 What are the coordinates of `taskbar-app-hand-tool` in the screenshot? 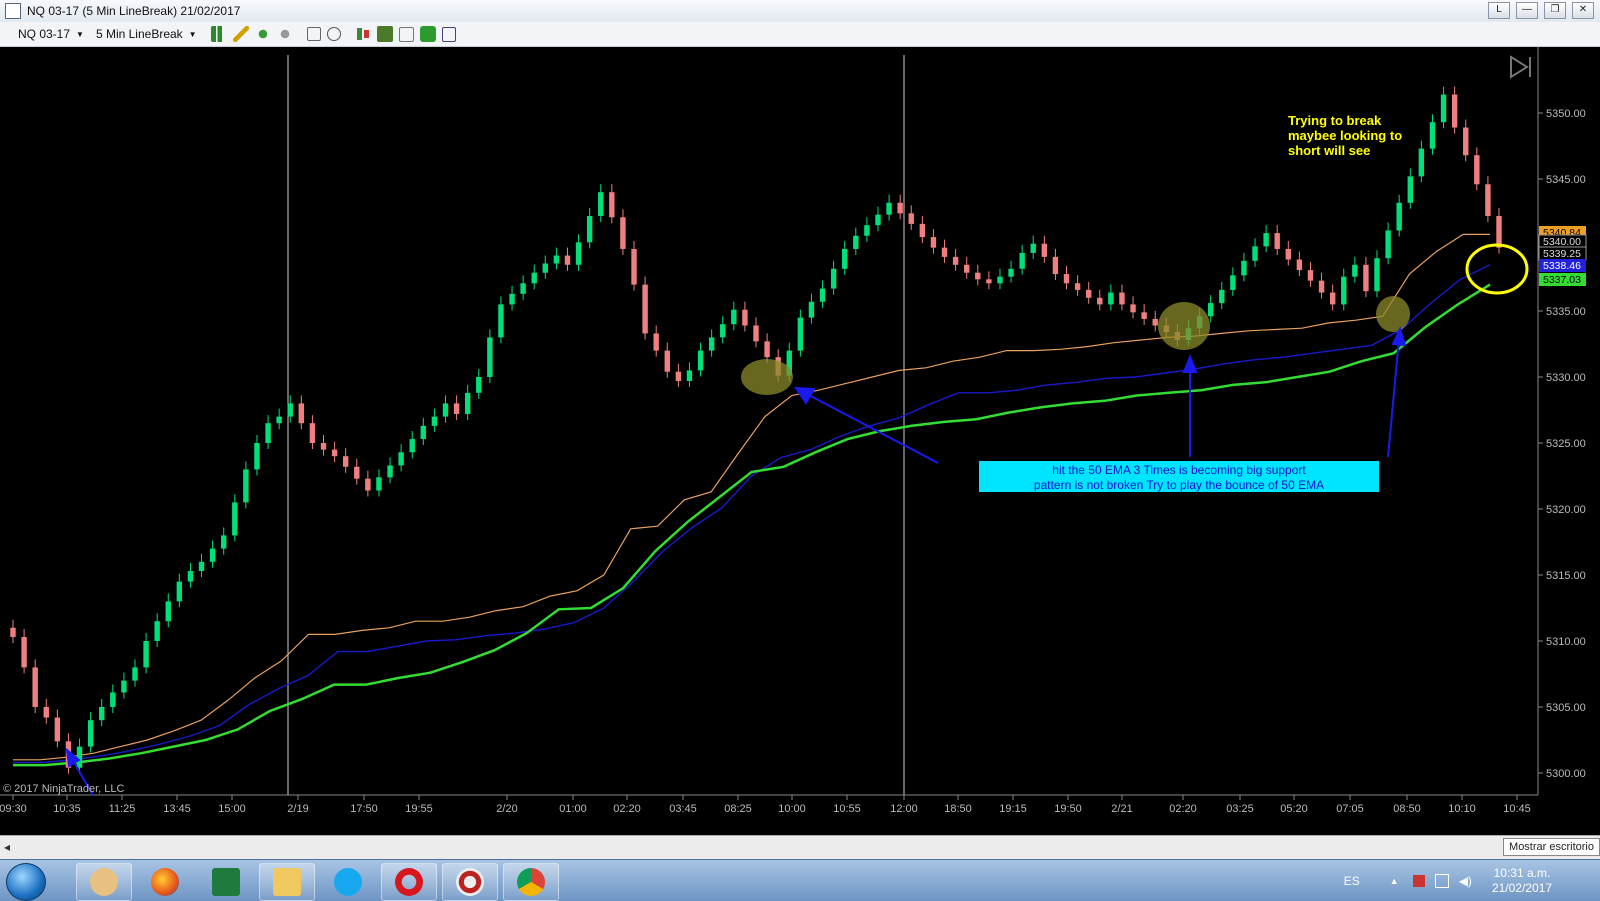 It's located at (104, 882).